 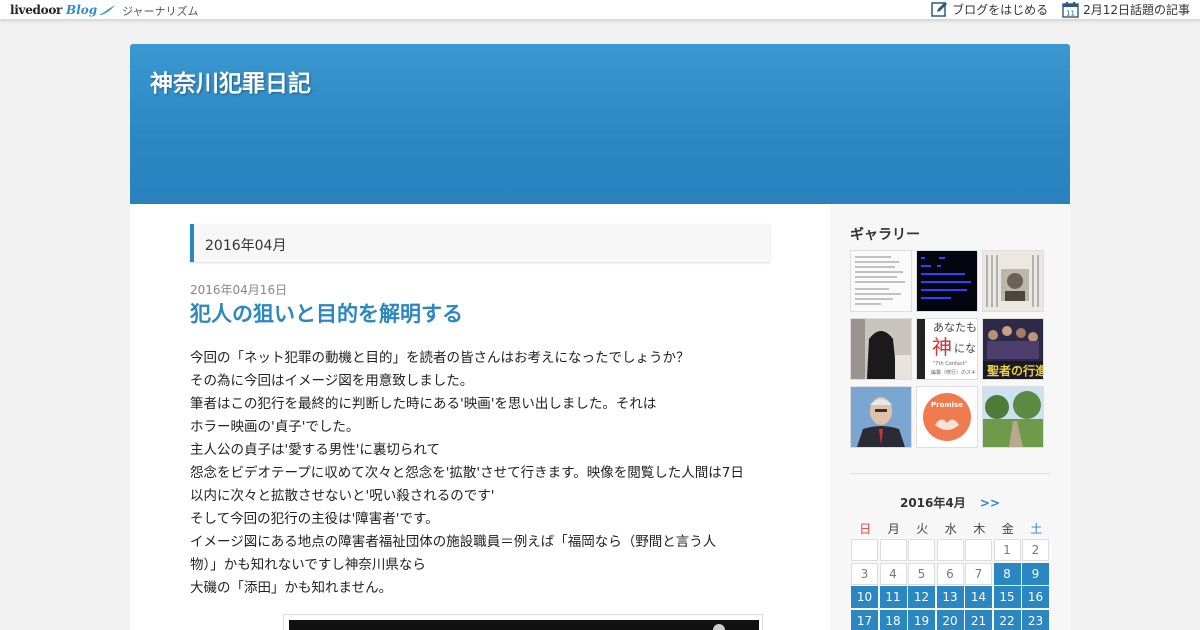 I want to click on gallery-thumb: Promise, so click(x=947, y=417).